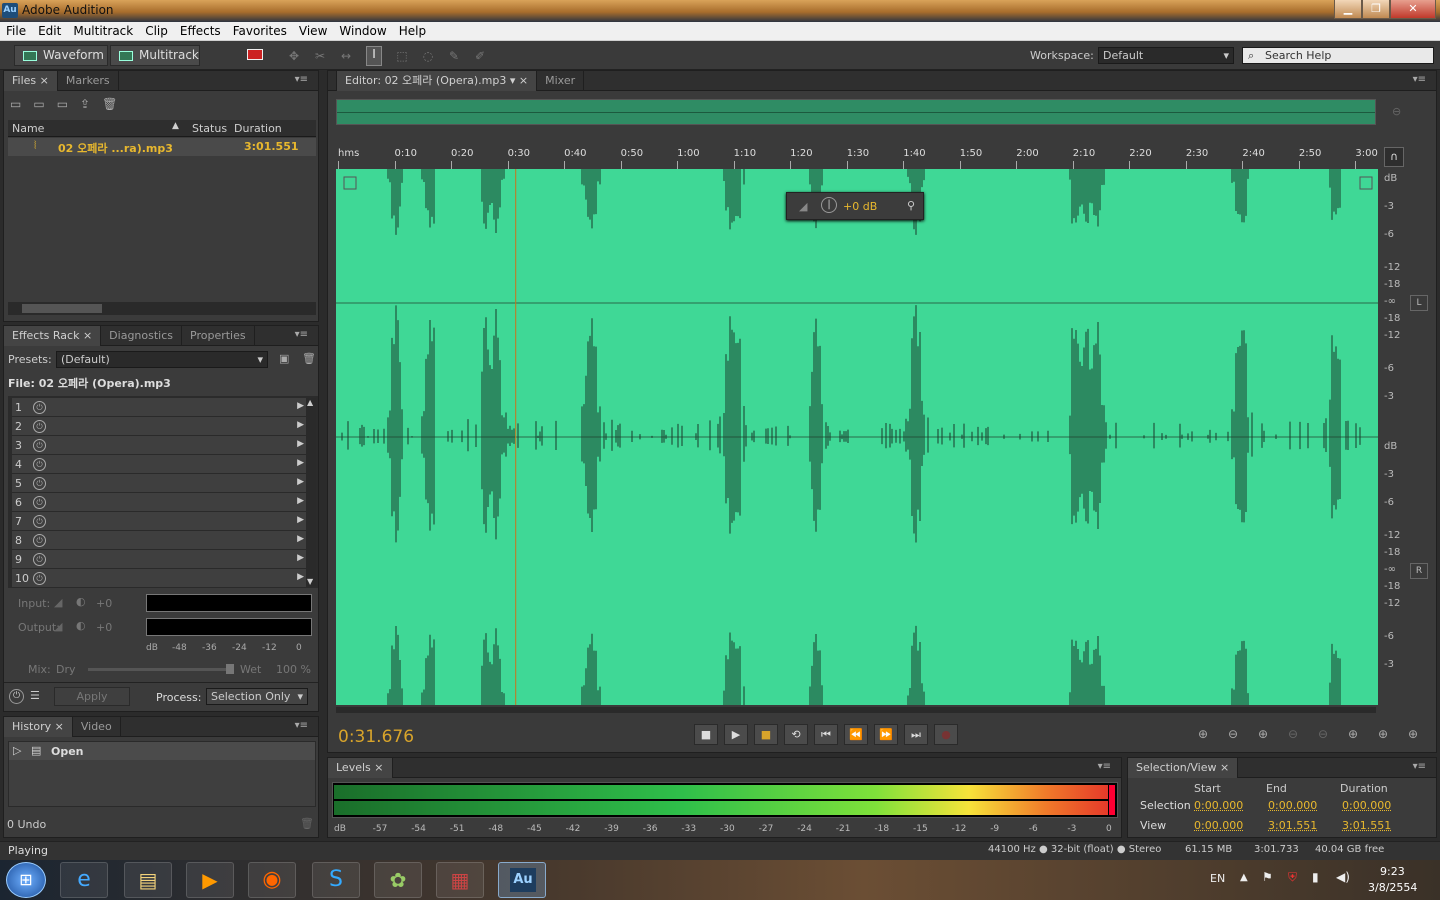 This screenshot has width=1440, height=900. Describe the element at coordinates (1267, 877) in the screenshot. I see `action-center-flag-icon: ⚑` at that location.